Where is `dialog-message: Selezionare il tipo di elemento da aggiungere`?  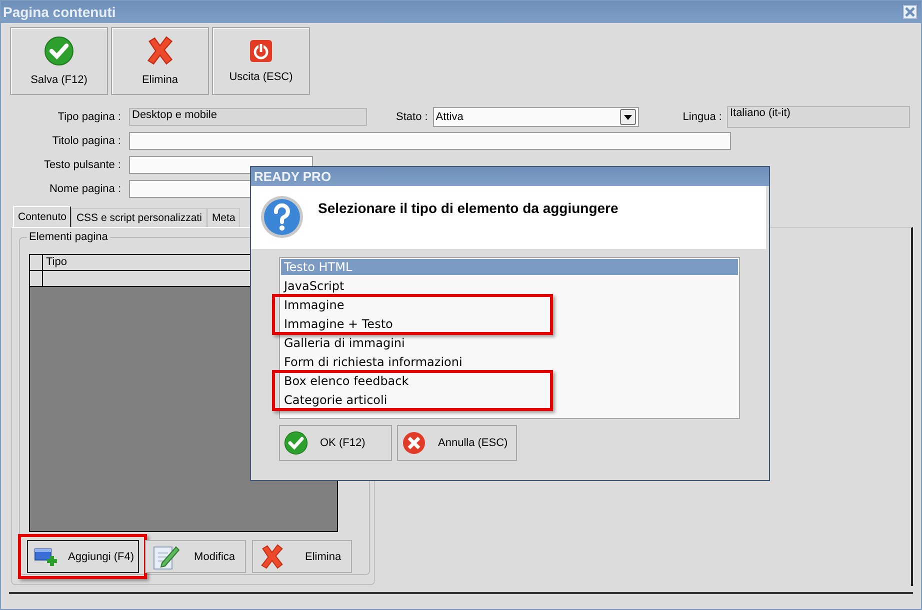
dialog-message: Selezionare il tipo di elemento da aggiungere is located at coordinates (468, 209).